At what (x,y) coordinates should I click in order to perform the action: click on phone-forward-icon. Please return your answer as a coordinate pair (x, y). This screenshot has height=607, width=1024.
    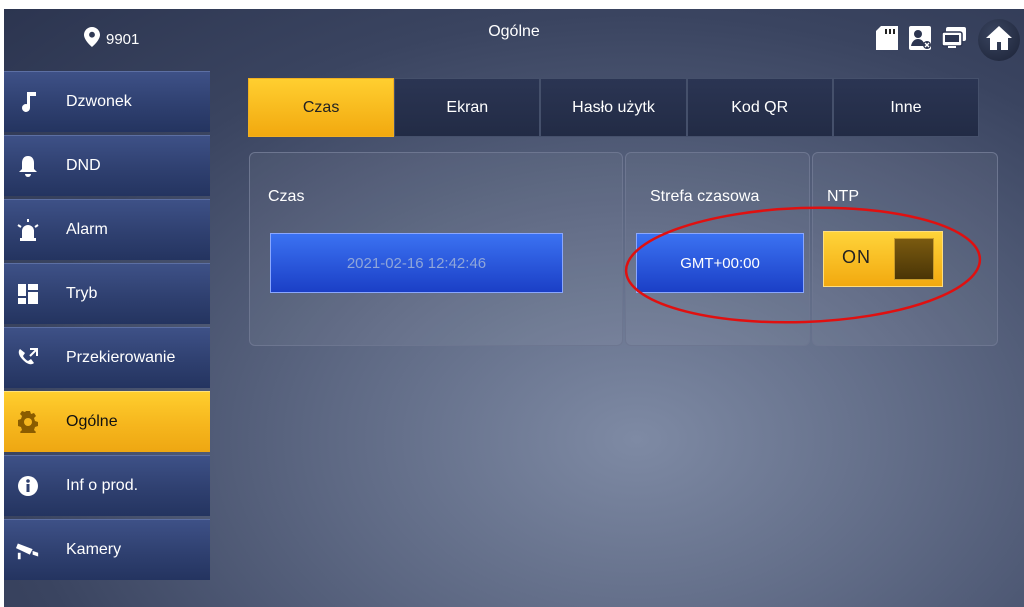
    Looking at the image, I should click on (28, 358).